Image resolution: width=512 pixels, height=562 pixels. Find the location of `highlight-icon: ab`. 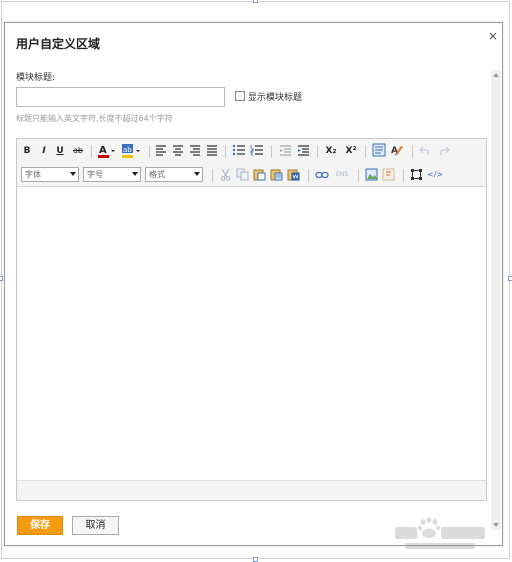

highlight-icon: ab is located at coordinates (132, 151).